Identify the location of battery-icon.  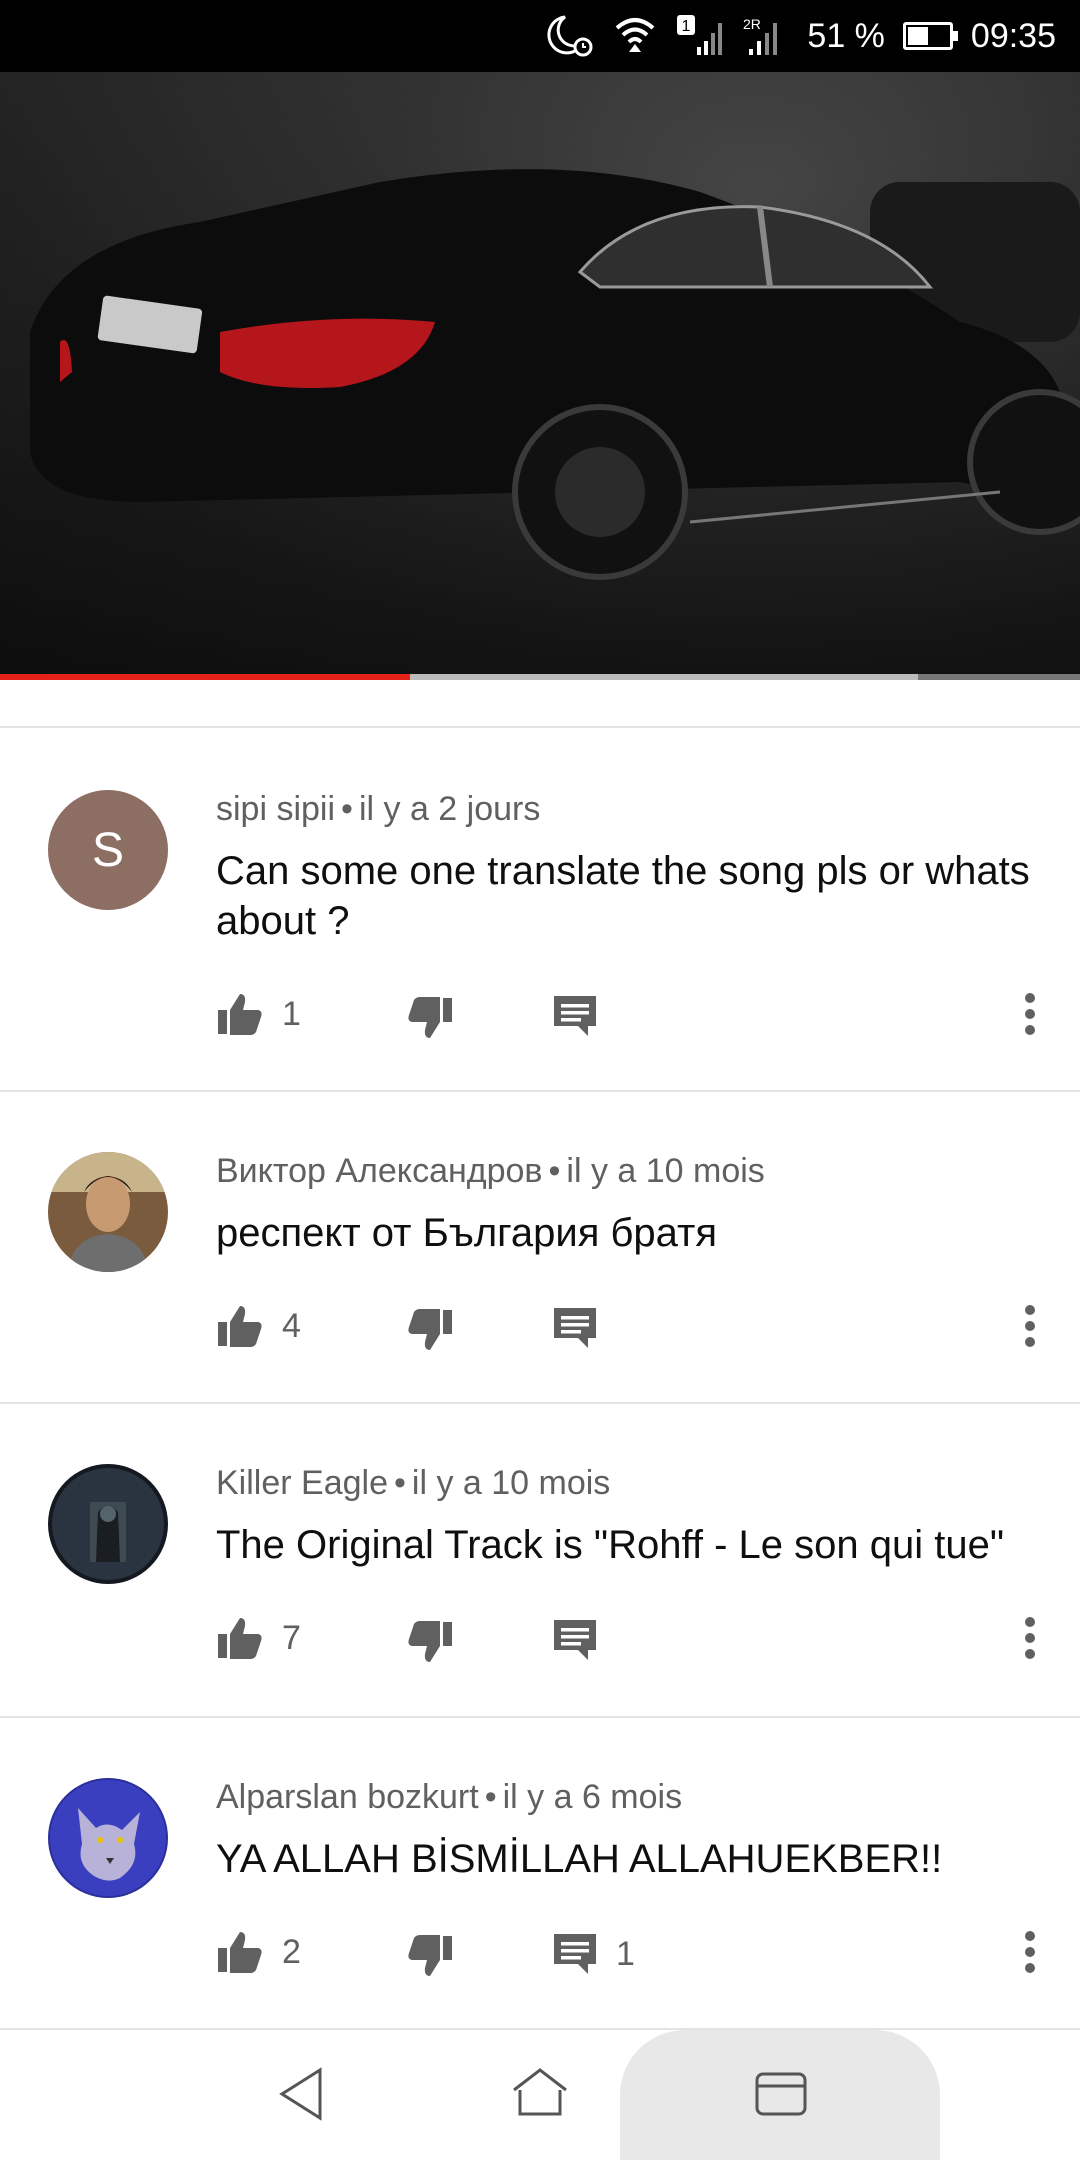
(930, 36).